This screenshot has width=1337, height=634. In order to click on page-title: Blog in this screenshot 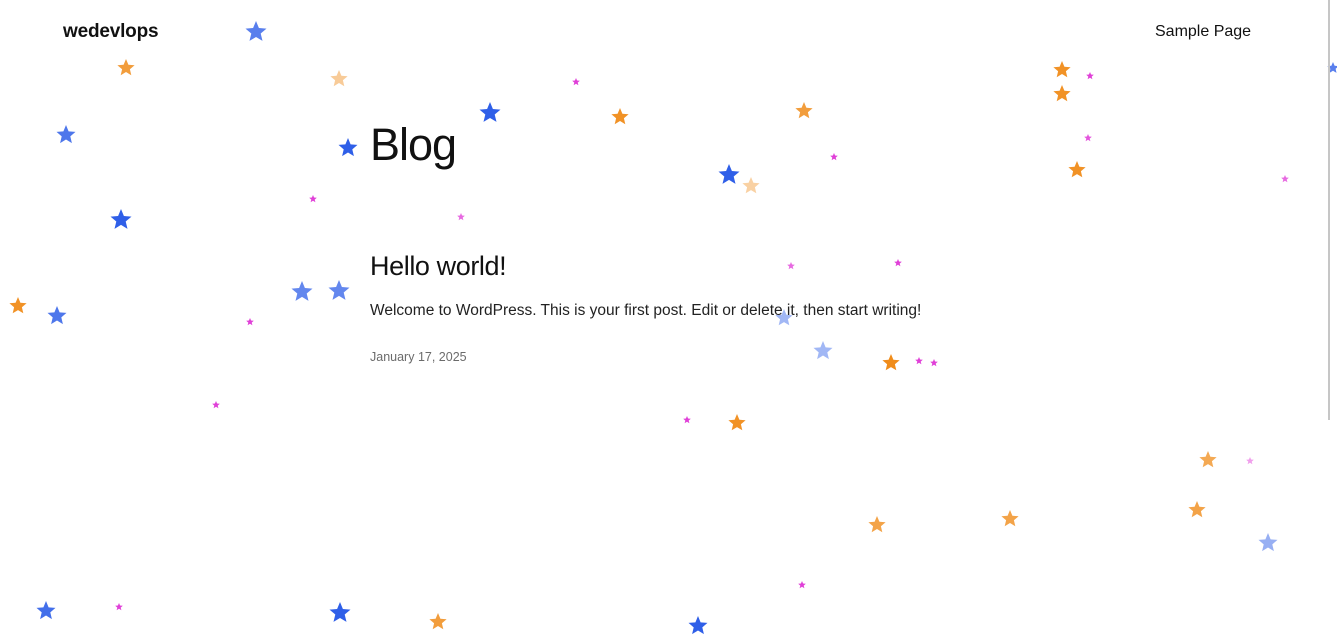, I will do `click(413, 144)`.